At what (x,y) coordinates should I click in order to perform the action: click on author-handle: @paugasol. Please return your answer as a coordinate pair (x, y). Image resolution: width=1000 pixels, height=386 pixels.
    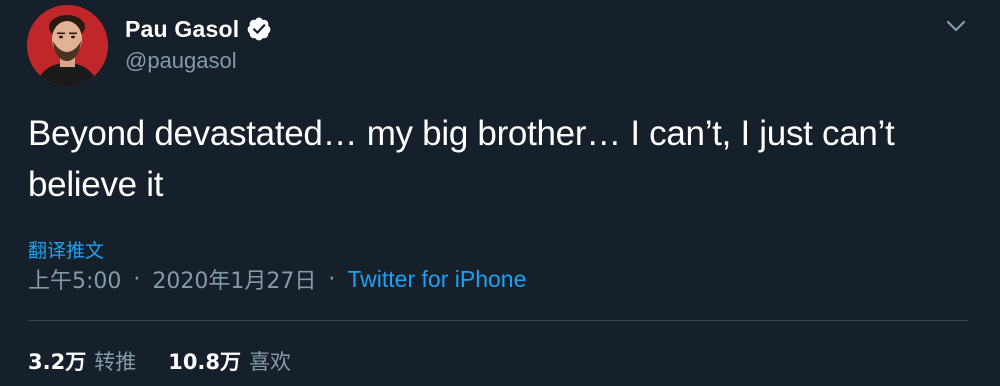
    Looking at the image, I should click on (181, 61).